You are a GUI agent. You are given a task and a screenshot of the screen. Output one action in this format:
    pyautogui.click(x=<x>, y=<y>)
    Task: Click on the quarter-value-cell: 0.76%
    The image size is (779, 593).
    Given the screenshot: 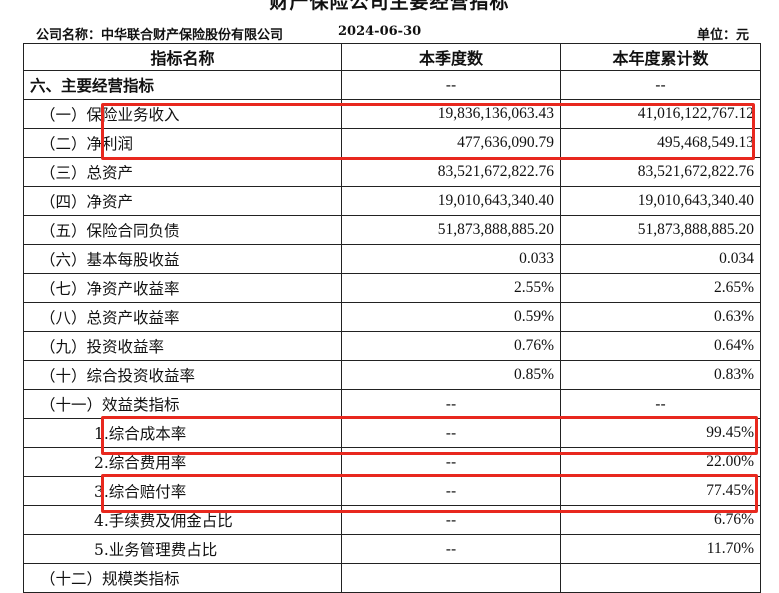 What is the action you would take?
    pyautogui.click(x=451, y=346)
    